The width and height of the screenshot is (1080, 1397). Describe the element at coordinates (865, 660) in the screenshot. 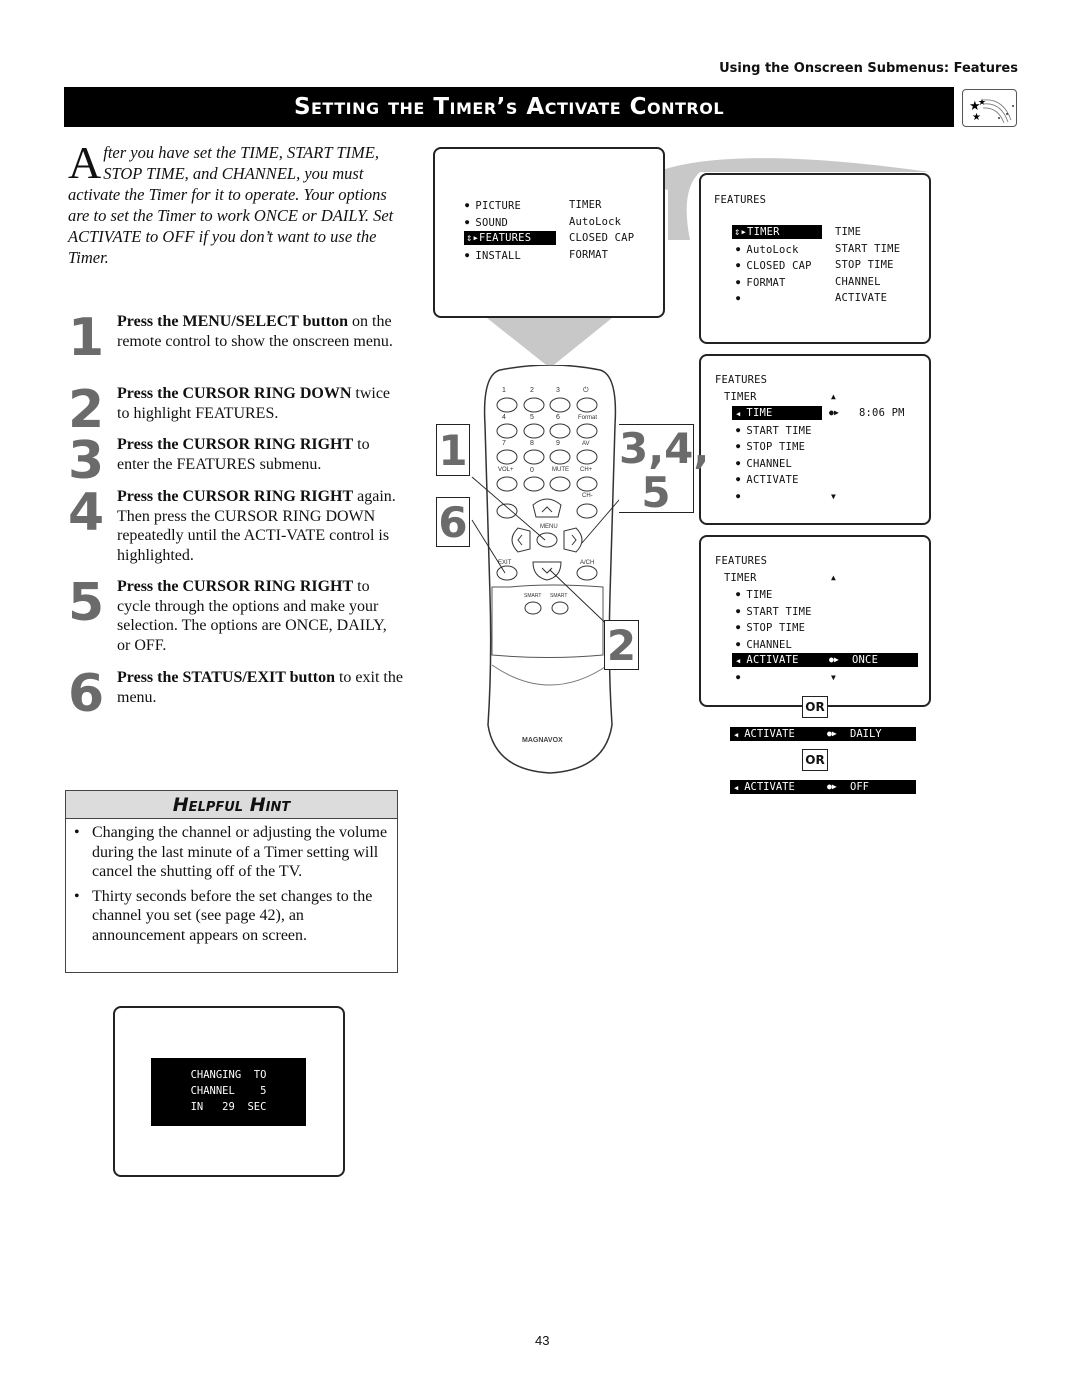

I see `activate-value: ONCE` at that location.